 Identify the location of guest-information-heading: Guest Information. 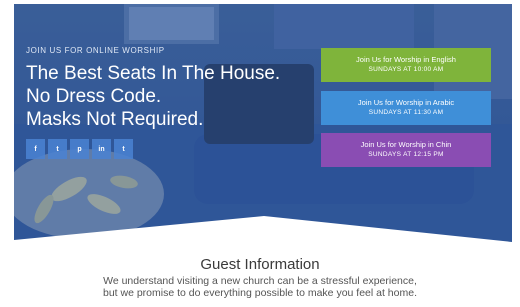
(260, 264).